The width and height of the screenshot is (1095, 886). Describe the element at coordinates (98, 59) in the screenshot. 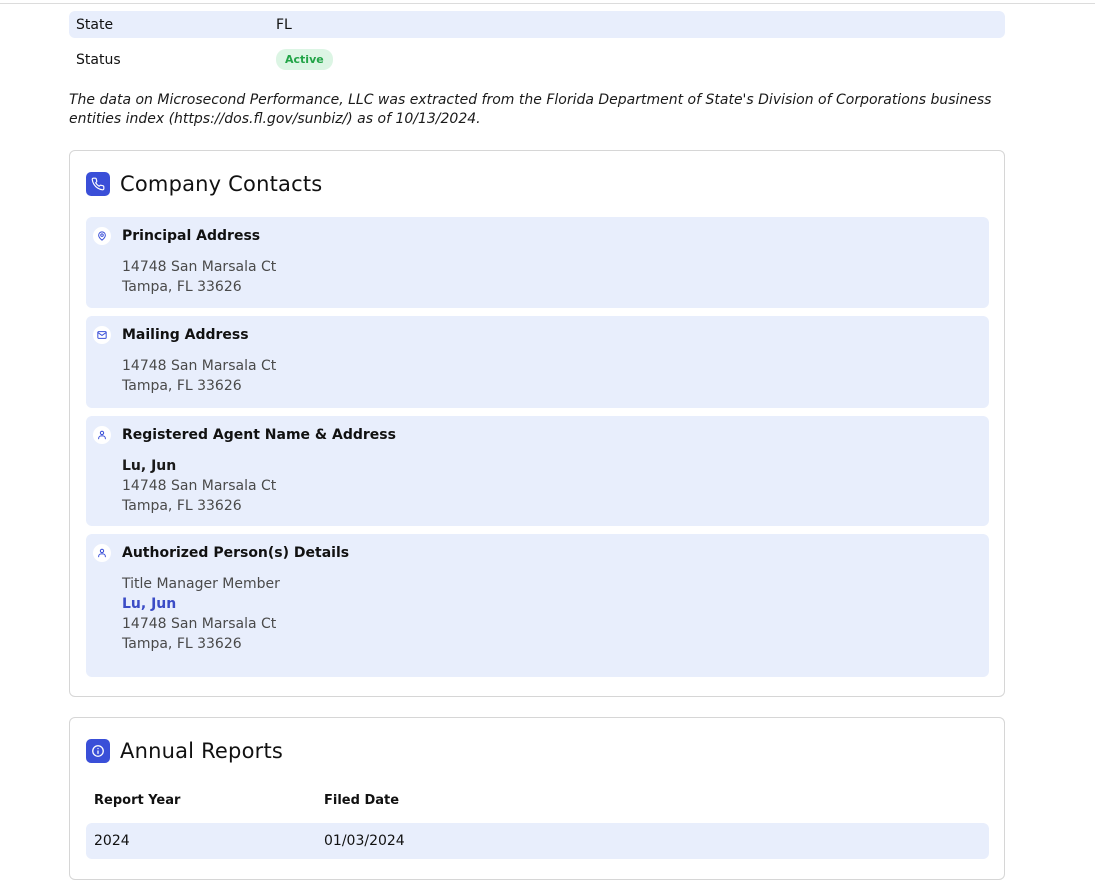

I see `status-label: Status` at that location.